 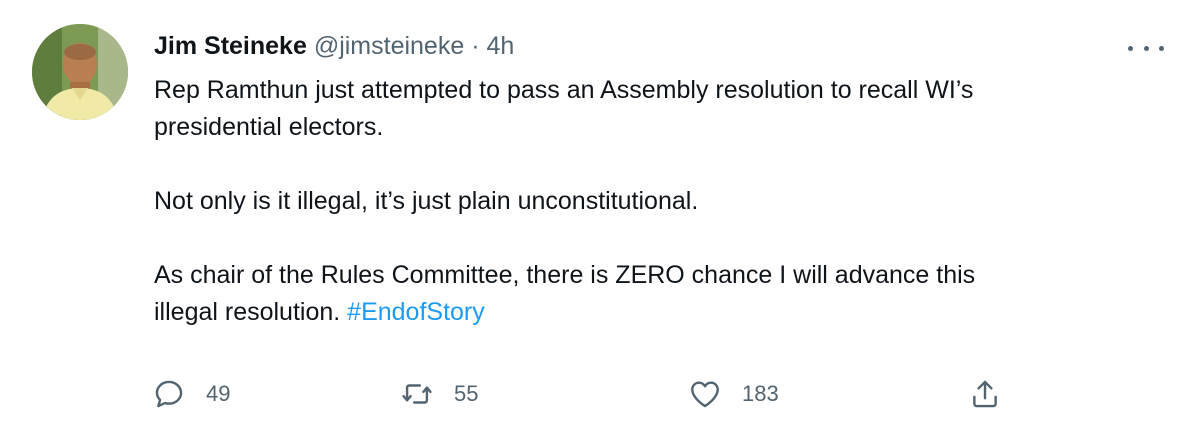 What do you see at coordinates (439, 394) in the screenshot?
I see `retweet-button: 55` at bounding box center [439, 394].